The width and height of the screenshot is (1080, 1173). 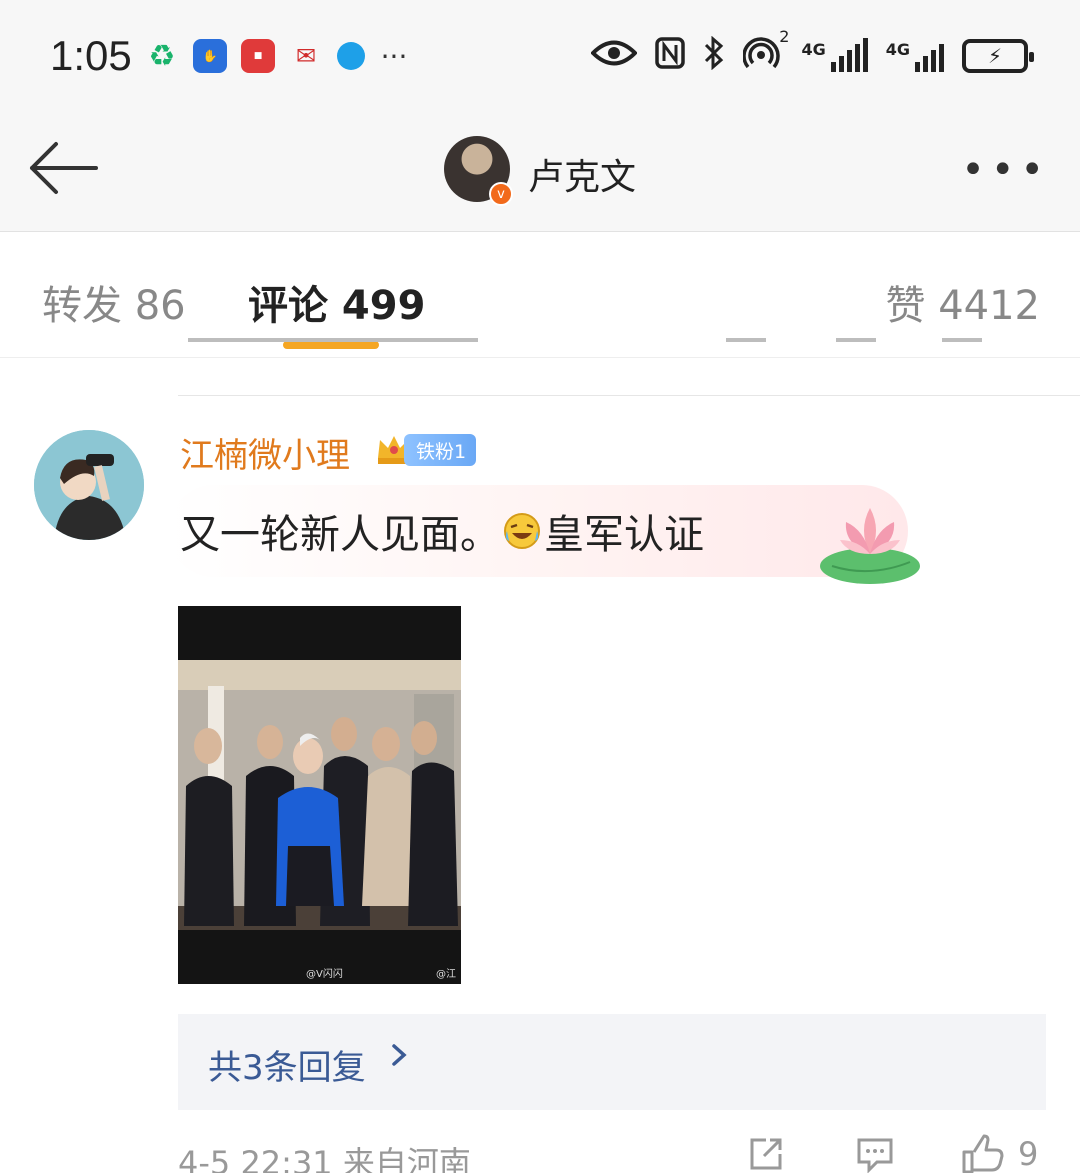 What do you see at coordinates (340, 535) in the screenshot?
I see `comment-text-part-1: 又一轮新人见面。` at bounding box center [340, 535].